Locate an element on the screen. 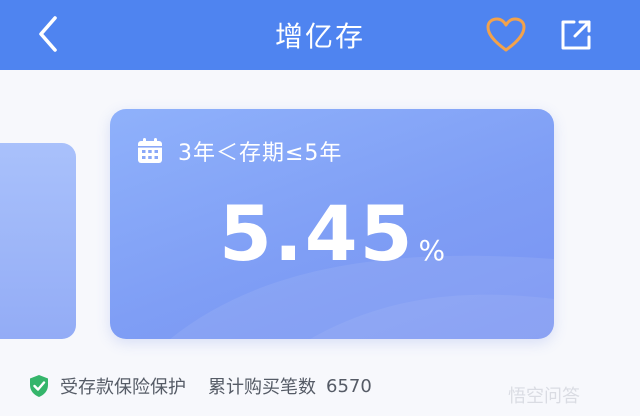 This screenshot has width=640, height=416. rate-unit: % is located at coordinates (432, 250).